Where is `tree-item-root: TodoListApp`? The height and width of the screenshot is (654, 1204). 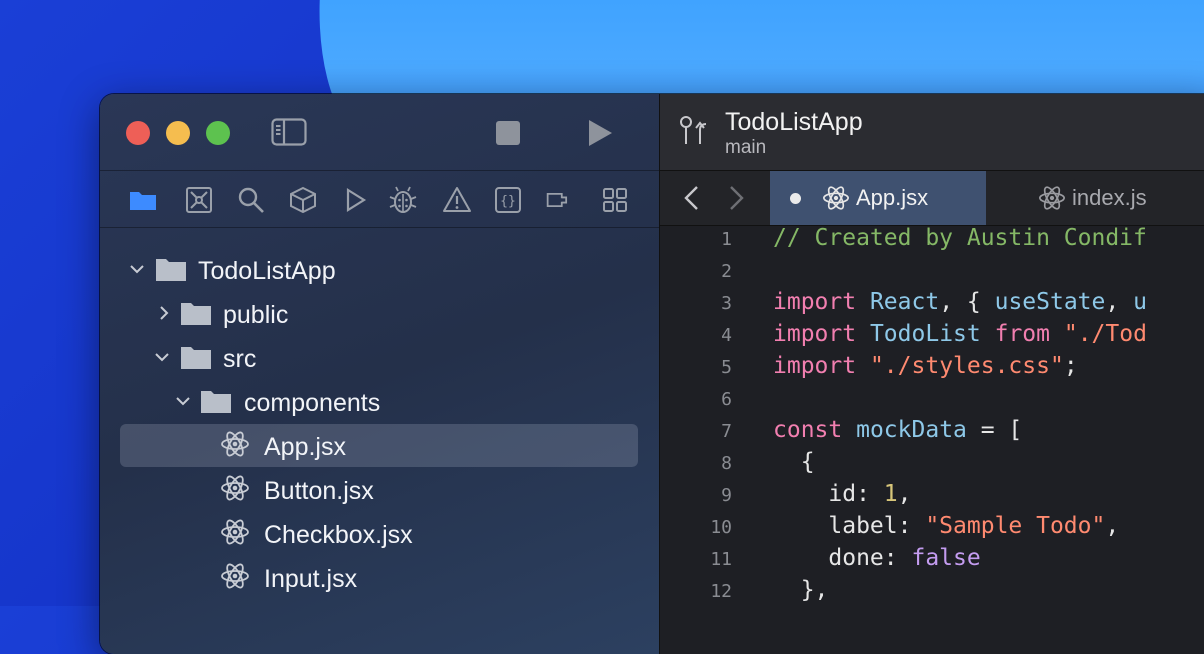 tree-item-root: TodoListApp is located at coordinates (379, 270).